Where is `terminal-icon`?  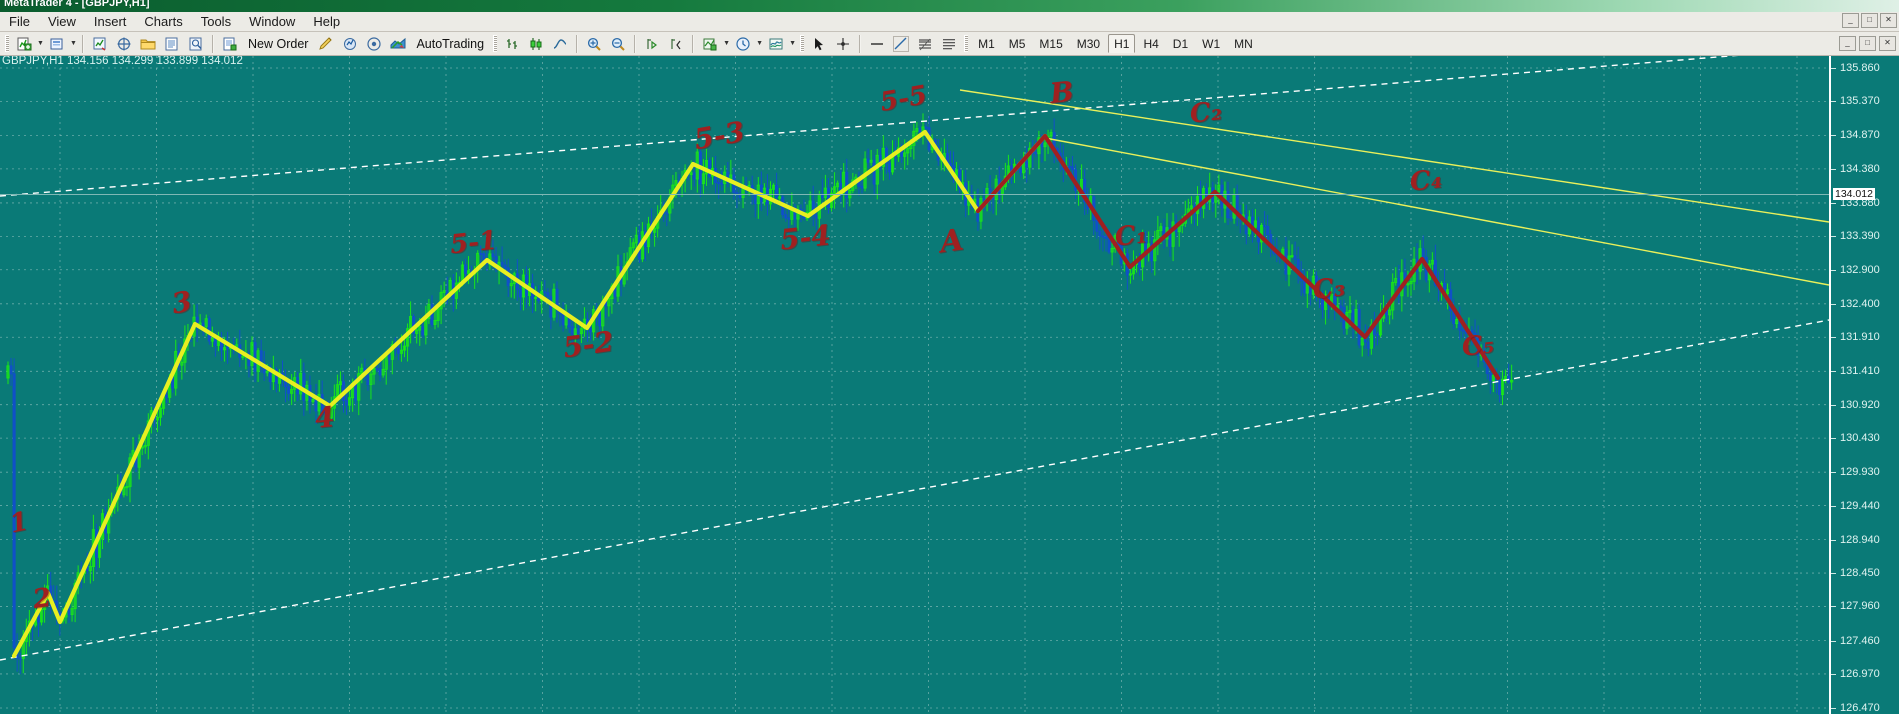 terminal-icon is located at coordinates (172, 44).